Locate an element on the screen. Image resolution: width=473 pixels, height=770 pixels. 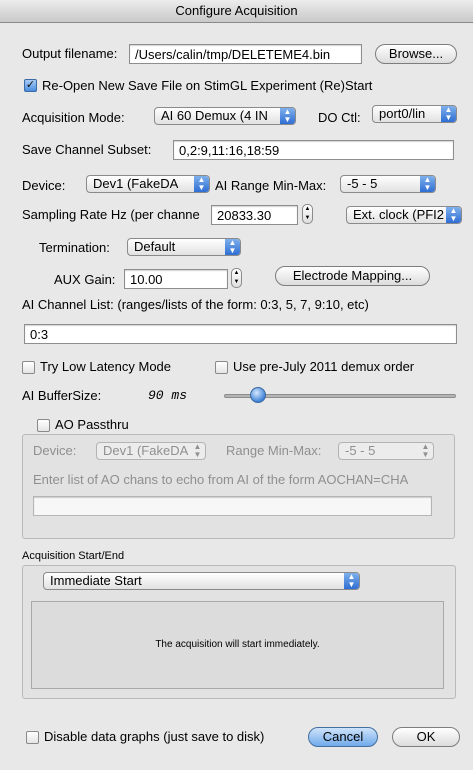
pre-july-checkbox is located at coordinates (221, 367).